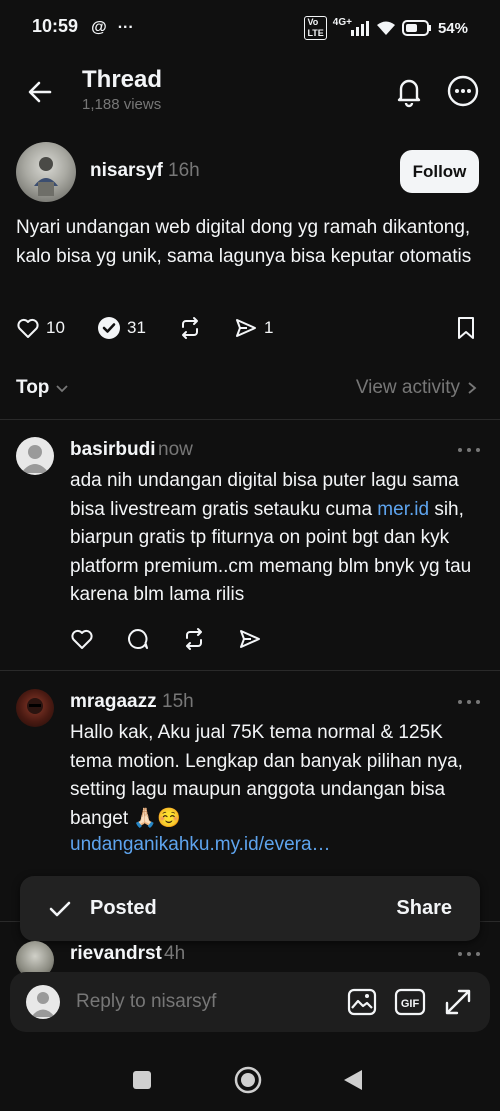 Image resolution: width=500 pixels, height=1111 pixels. I want to click on reply-timestamp: 15h, so click(178, 701).